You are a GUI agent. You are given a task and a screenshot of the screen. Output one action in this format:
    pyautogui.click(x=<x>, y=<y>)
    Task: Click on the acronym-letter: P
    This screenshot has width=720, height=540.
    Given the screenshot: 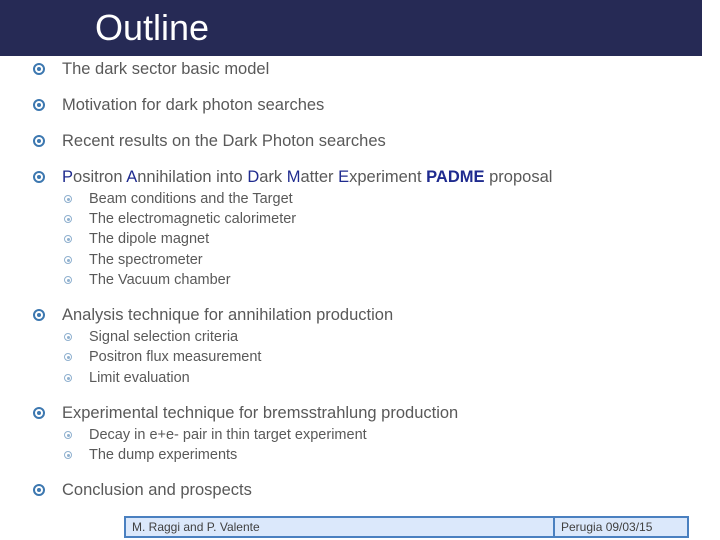 What is the action you would take?
    pyautogui.click(x=68, y=177)
    